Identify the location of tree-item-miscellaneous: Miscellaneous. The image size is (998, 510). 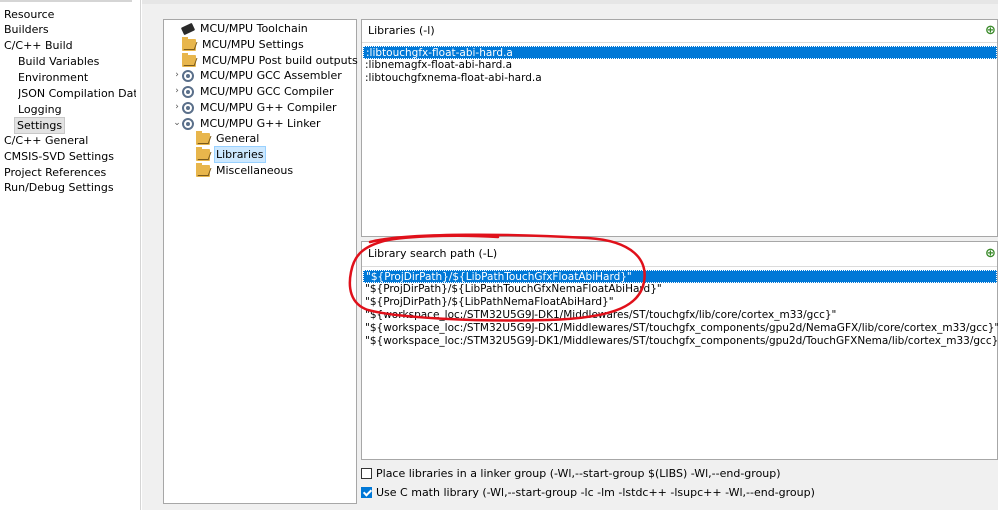
(245, 170).